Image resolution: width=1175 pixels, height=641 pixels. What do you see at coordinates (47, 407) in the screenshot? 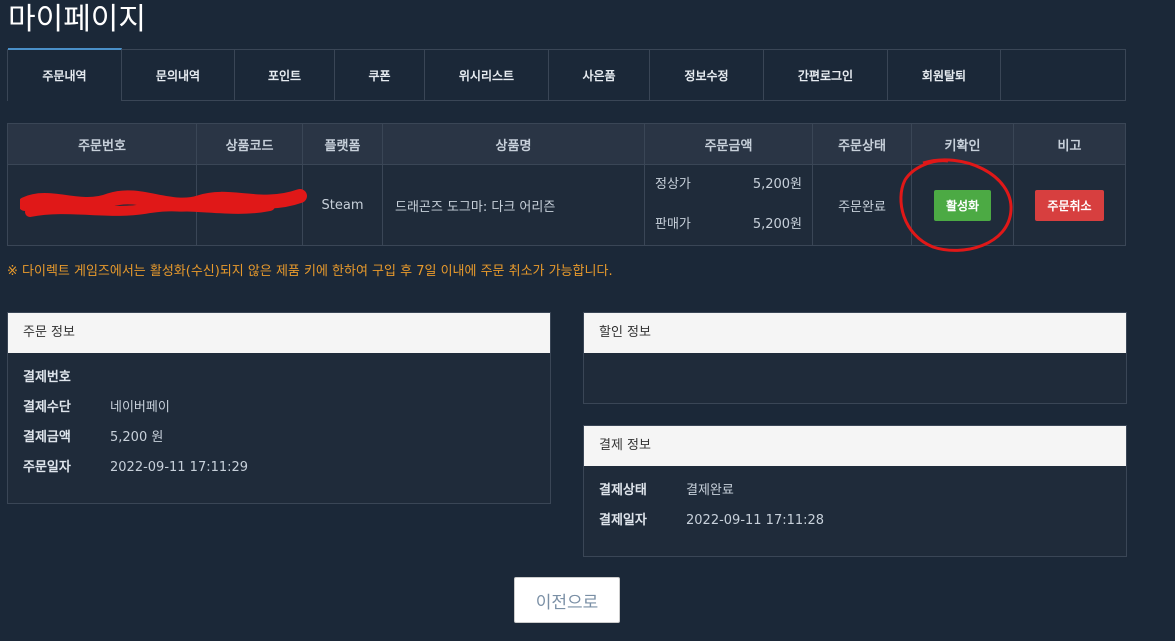
I see `payment-method-label: 결제수단` at bounding box center [47, 407].